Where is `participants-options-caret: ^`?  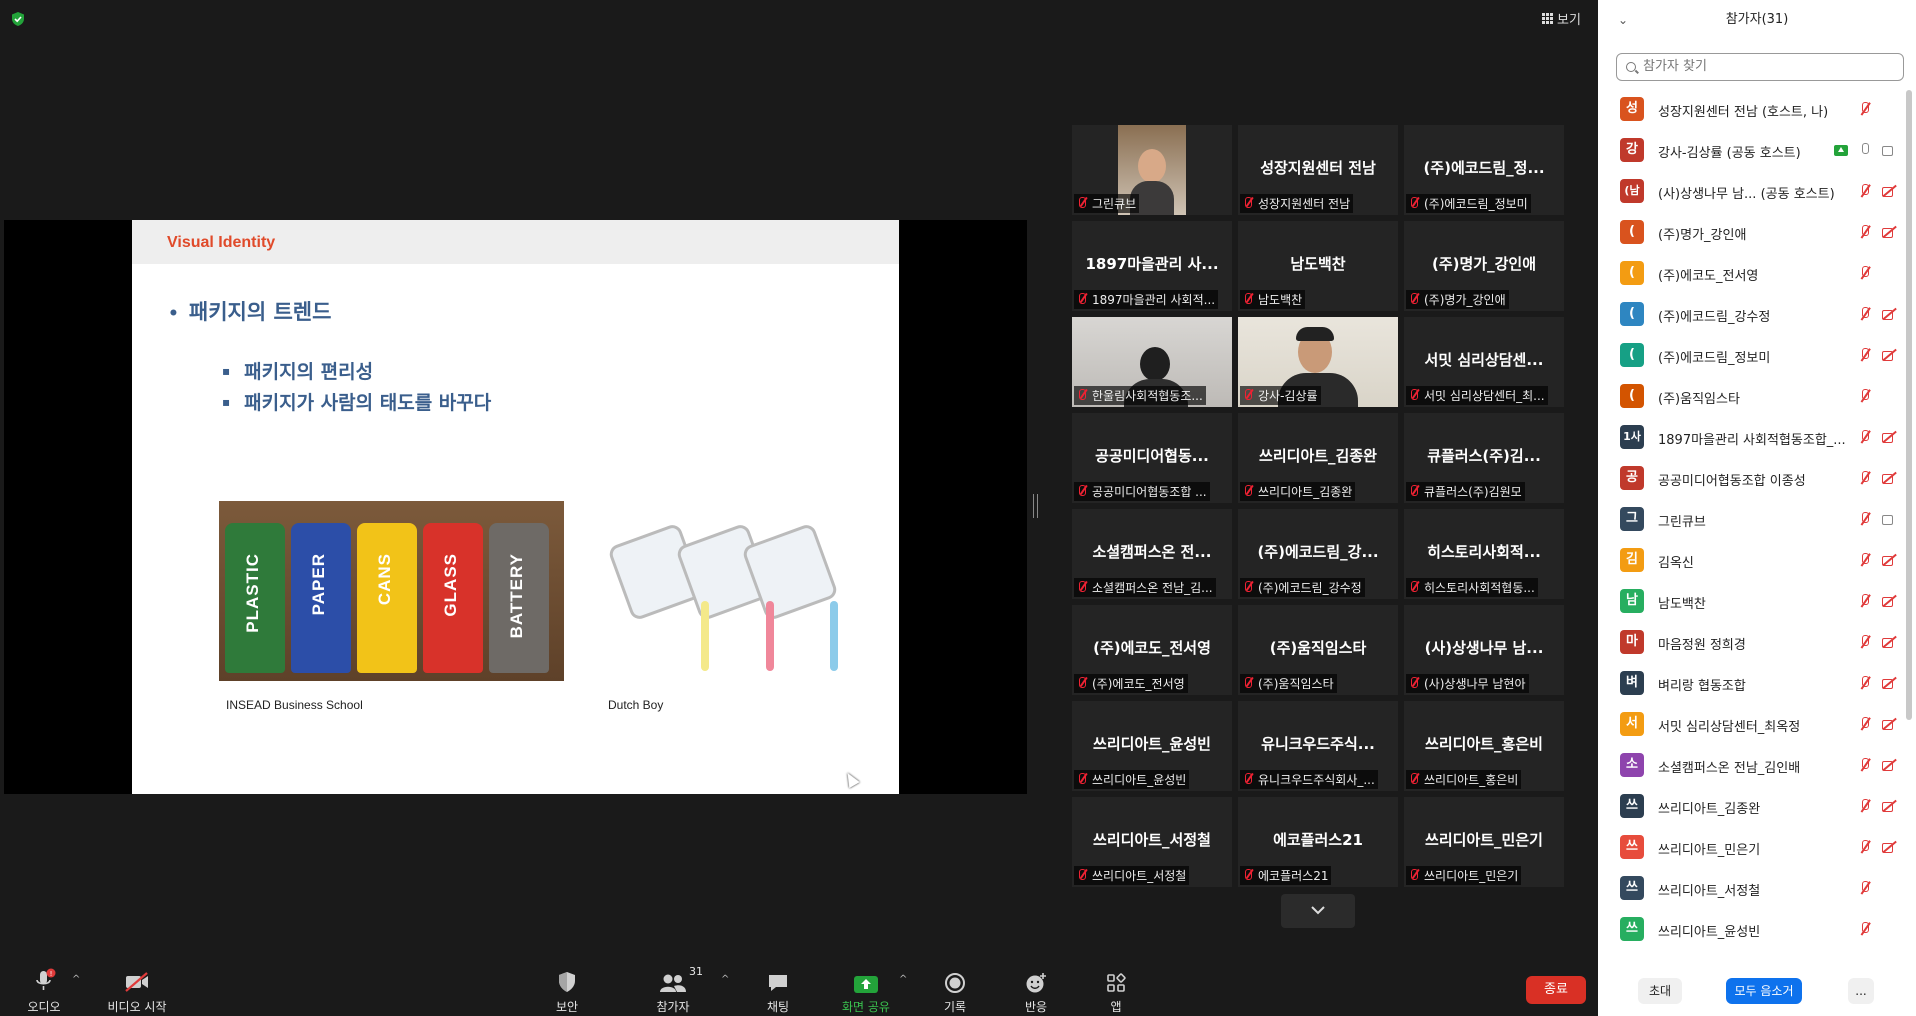 participants-options-caret: ^ is located at coordinates (725, 979).